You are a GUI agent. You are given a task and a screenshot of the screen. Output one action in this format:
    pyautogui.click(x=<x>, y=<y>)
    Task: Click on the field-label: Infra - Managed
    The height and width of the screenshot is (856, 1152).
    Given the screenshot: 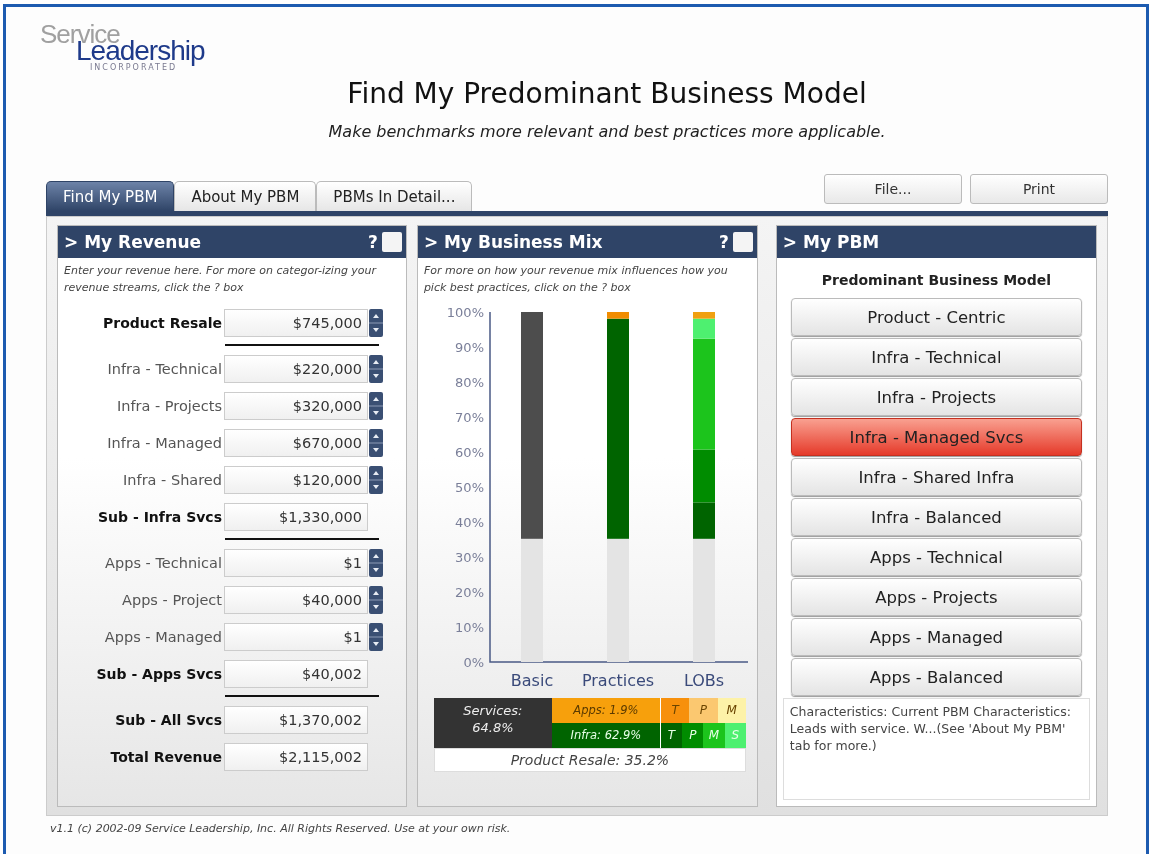 What is the action you would take?
    pyautogui.click(x=164, y=442)
    